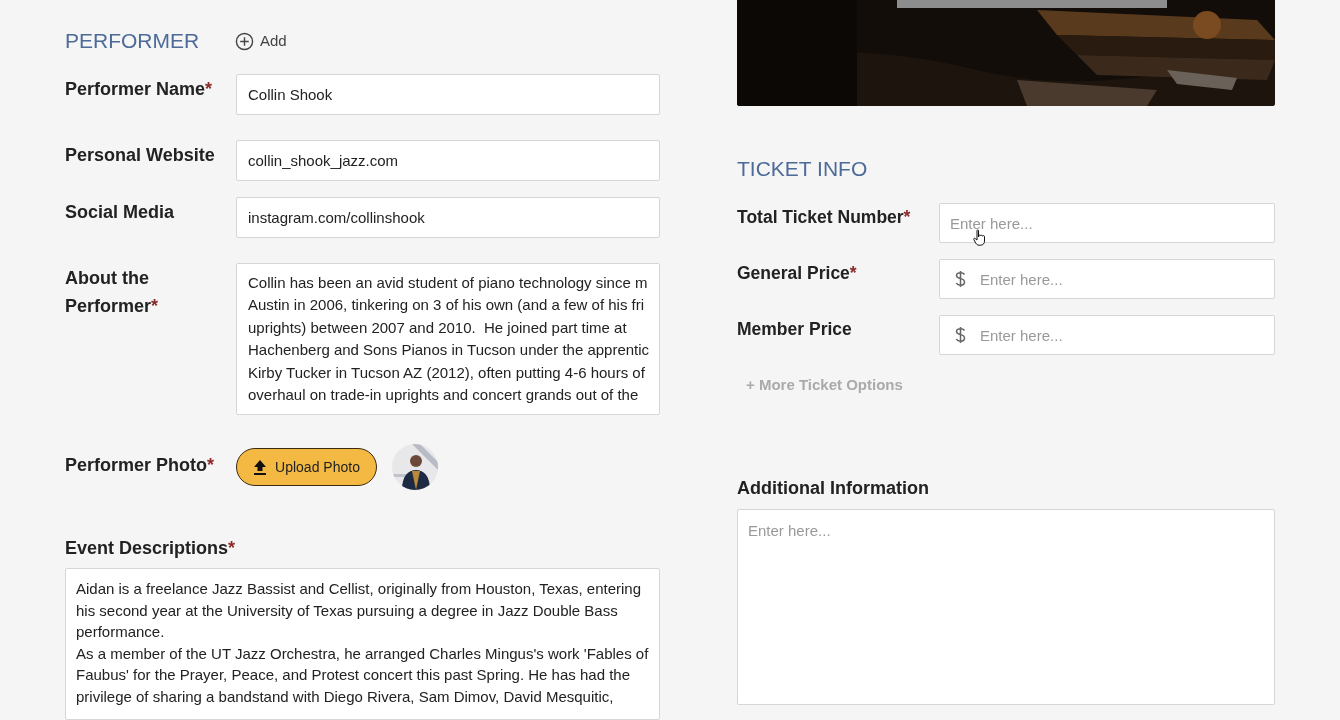 This screenshot has width=1340, height=720. Describe the element at coordinates (347, 610) in the screenshot. I see `text-line: his second year at the University of Texas pursuing a degree in Jazz Double Bass` at that location.